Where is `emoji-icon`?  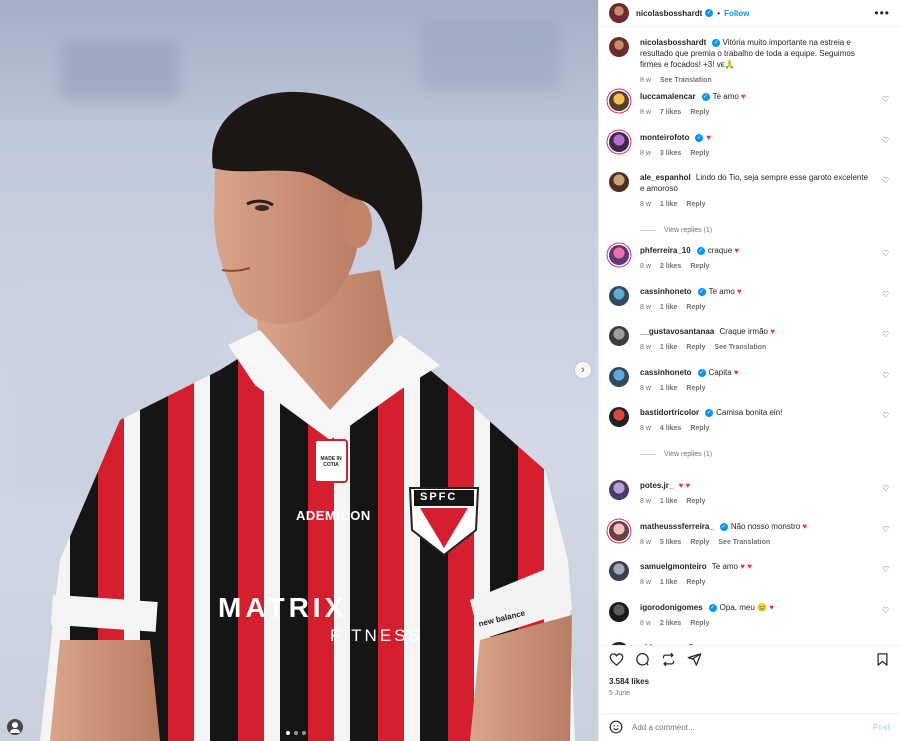 emoji-icon is located at coordinates (616, 727).